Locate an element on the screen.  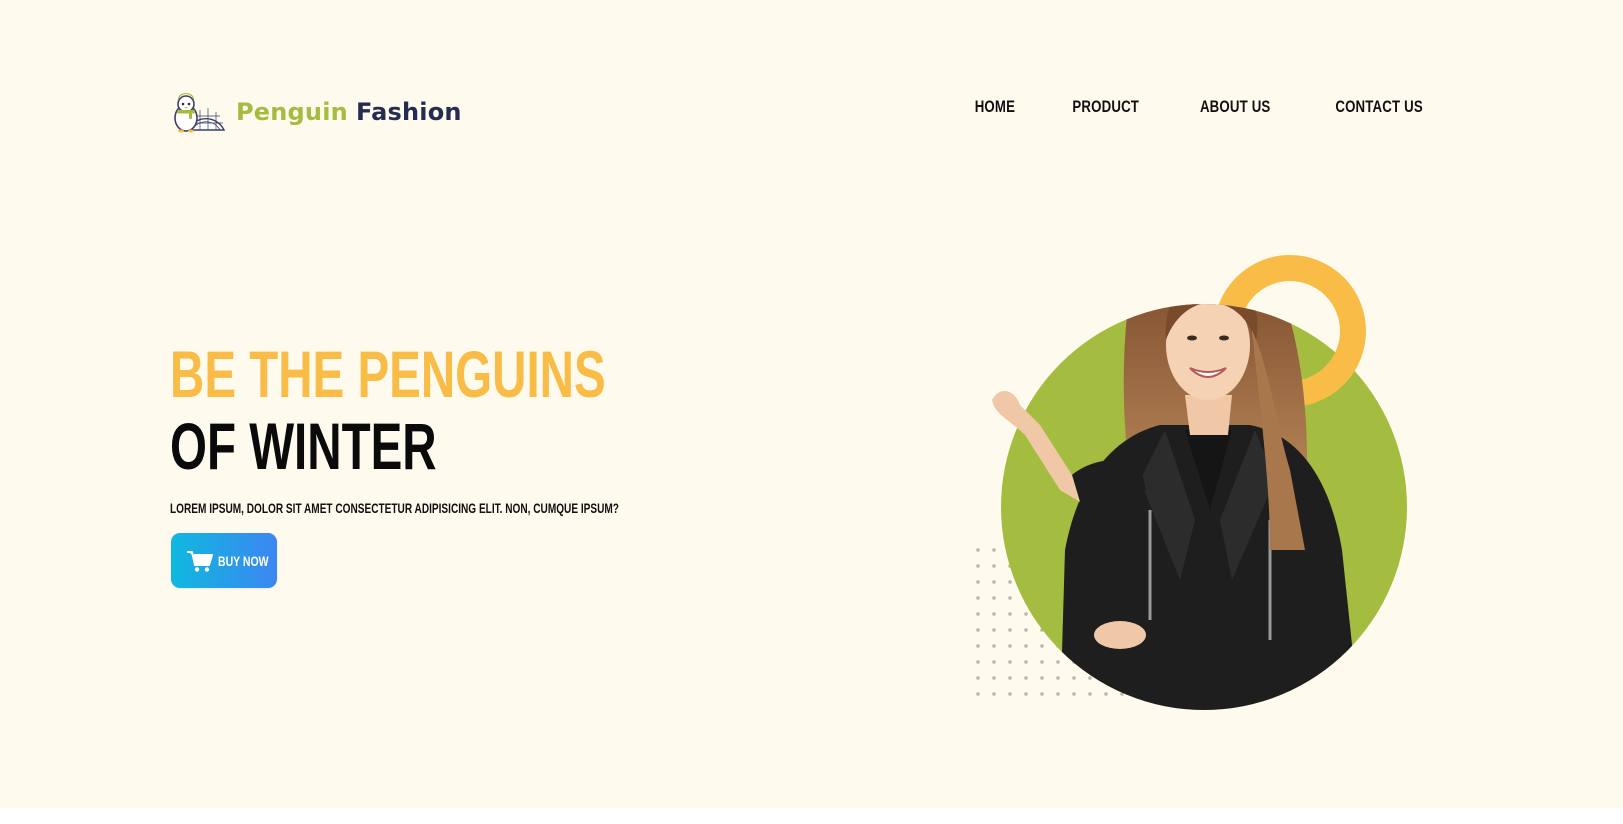
brand-name-second: Fashion is located at coordinates (408, 112).